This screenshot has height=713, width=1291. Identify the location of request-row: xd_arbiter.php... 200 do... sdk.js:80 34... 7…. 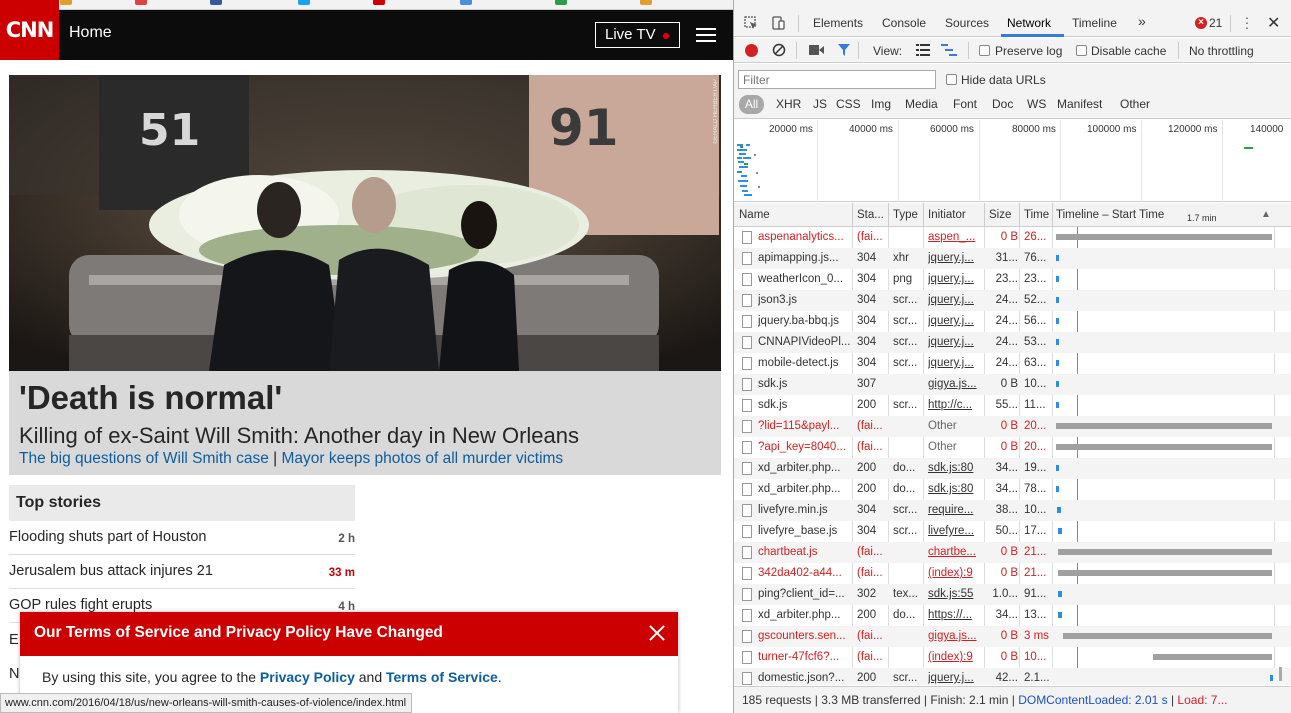
(1012, 489).